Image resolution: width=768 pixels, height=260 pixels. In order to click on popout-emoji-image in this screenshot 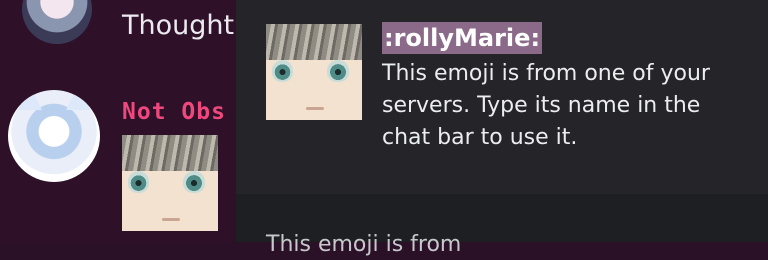, I will do `click(314, 72)`.